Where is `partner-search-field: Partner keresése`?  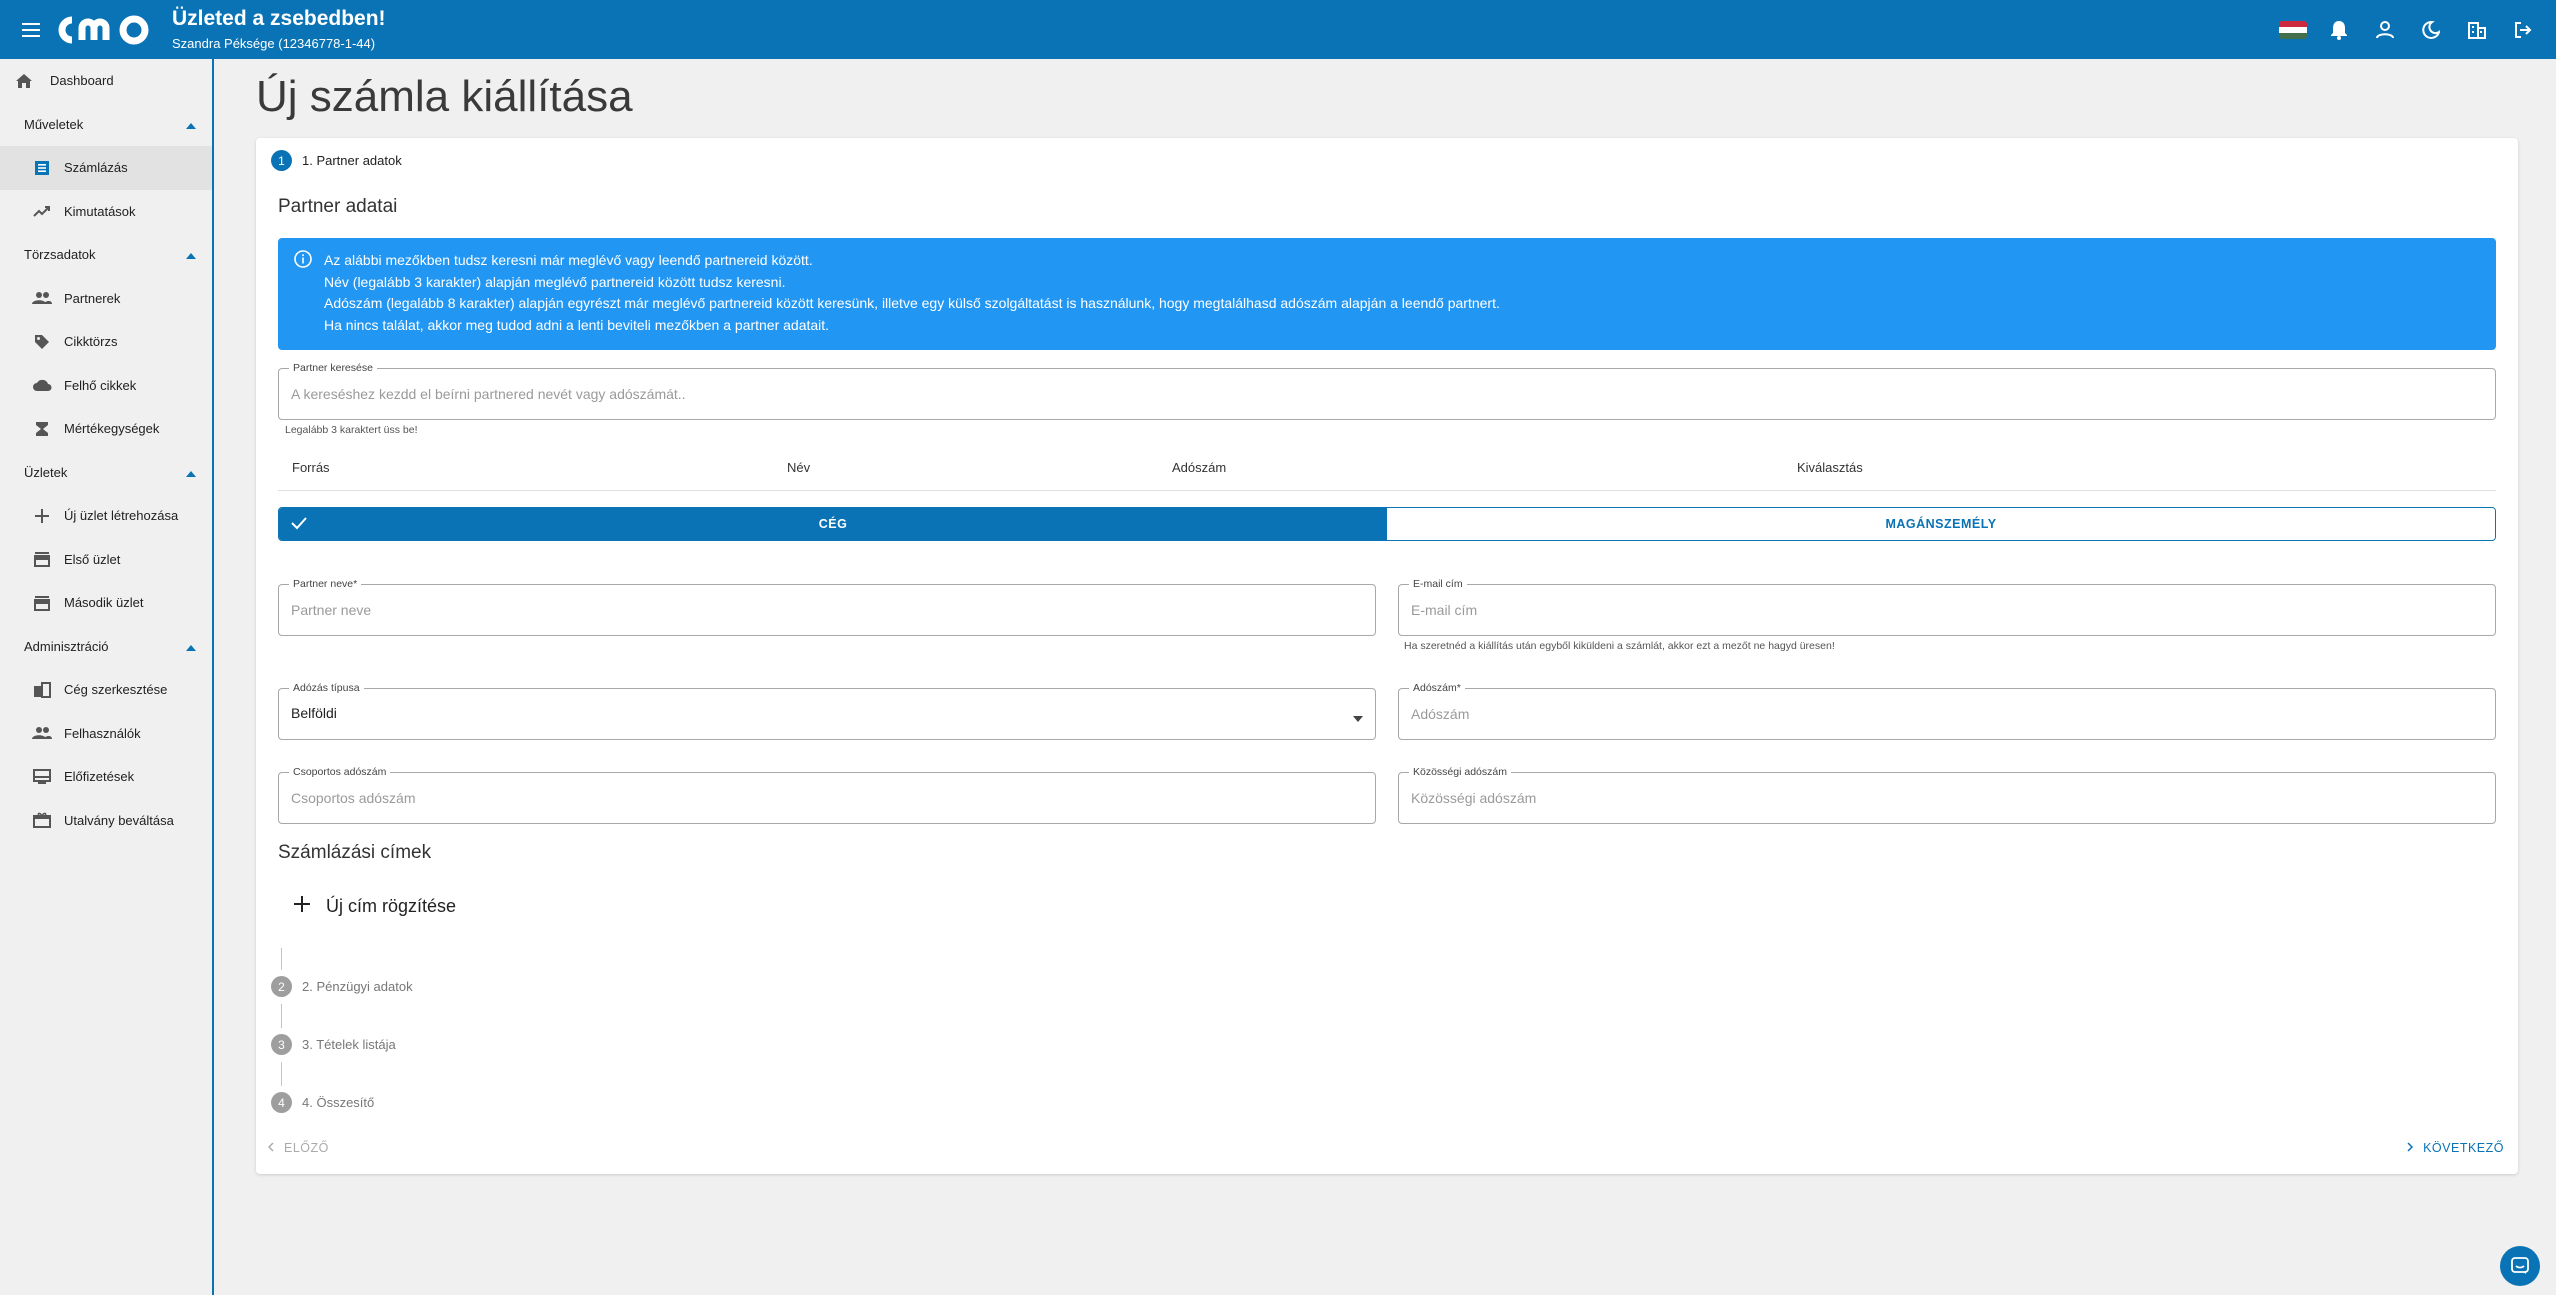 partner-search-field: Partner keresése is located at coordinates (1387, 390).